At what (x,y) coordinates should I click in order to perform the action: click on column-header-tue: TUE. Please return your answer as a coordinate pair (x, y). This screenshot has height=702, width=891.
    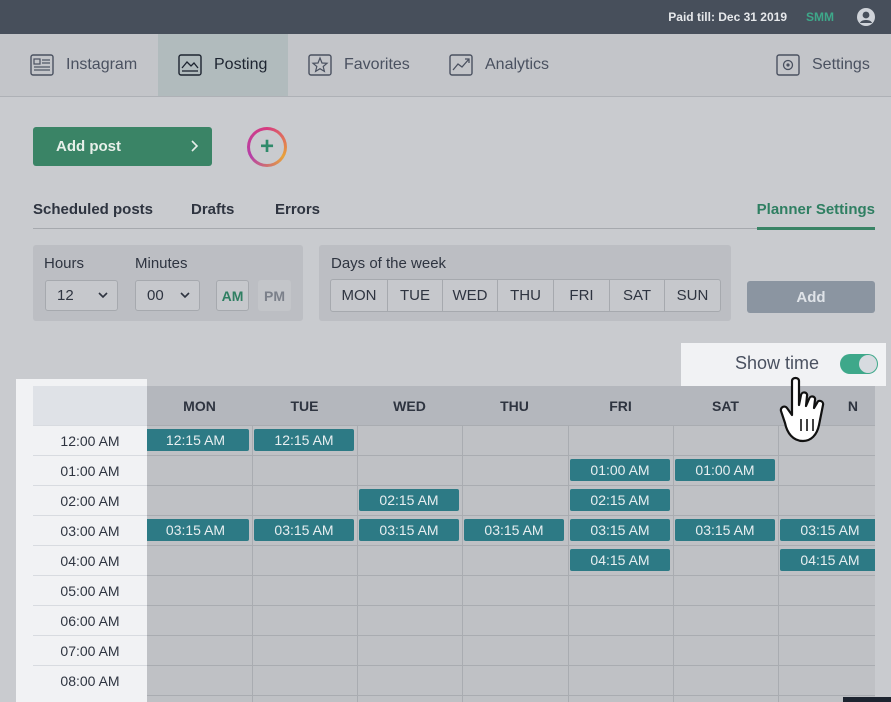
    Looking at the image, I should click on (304, 406).